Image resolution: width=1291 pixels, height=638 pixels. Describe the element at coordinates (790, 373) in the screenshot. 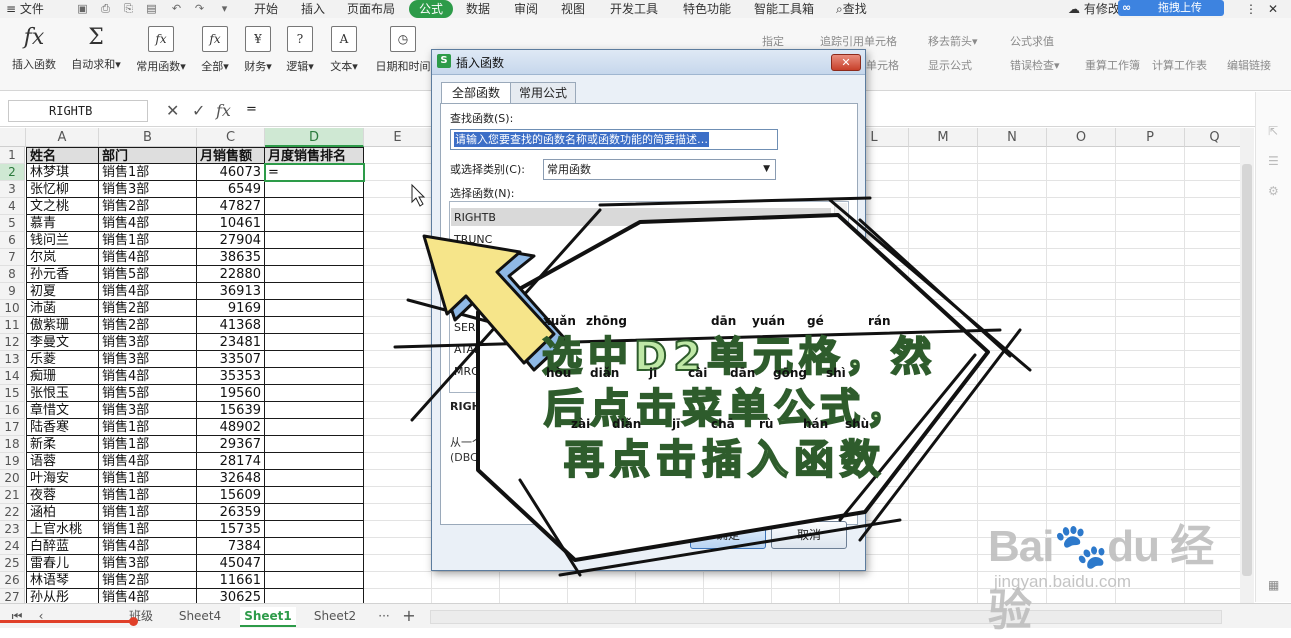

I see `pinyin: gōng` at that location.